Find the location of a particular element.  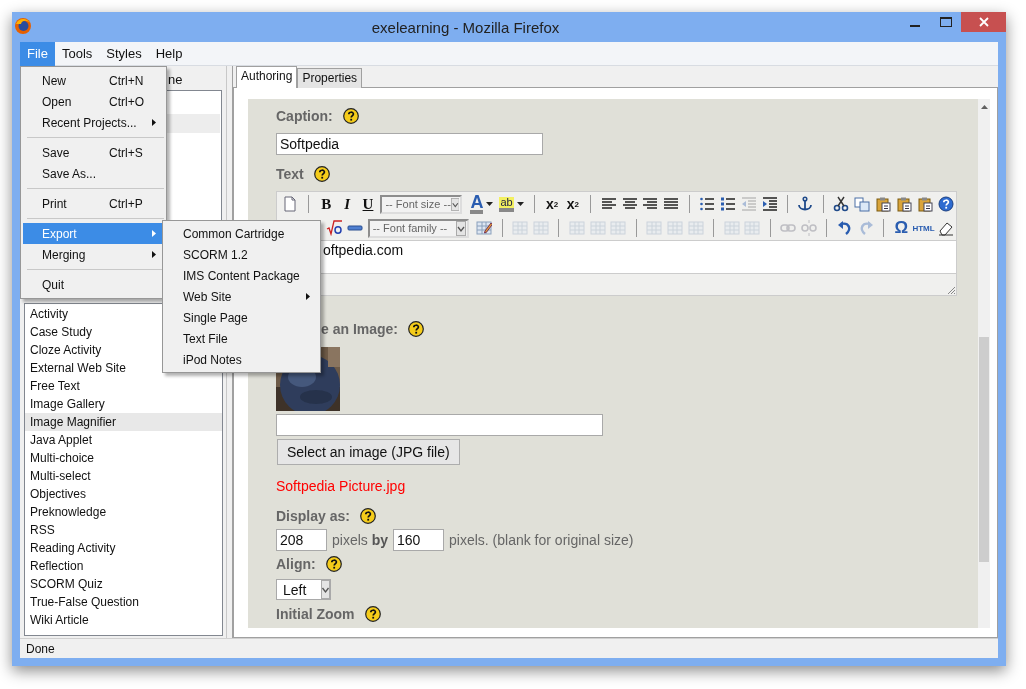

resize-grip-icon is located at coordinates (951, 290).